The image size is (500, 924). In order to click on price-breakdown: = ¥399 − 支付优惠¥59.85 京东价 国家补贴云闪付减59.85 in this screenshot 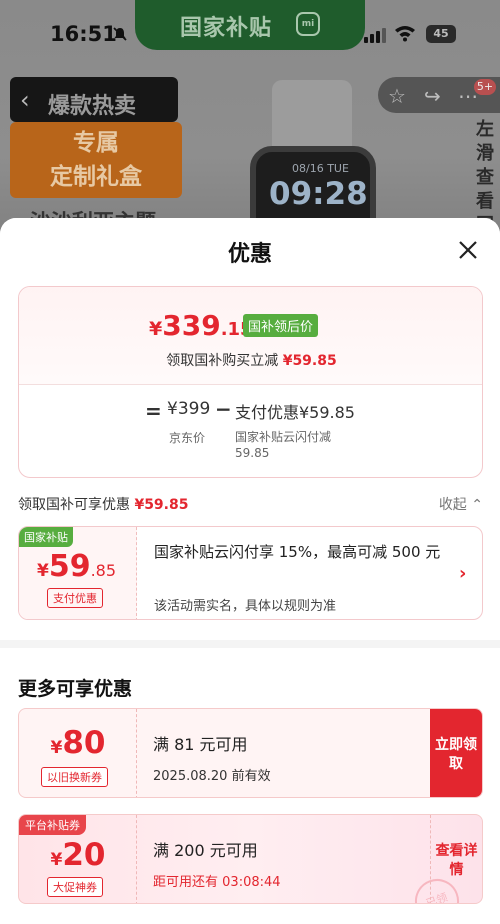, I will do `click(250, 431)`.